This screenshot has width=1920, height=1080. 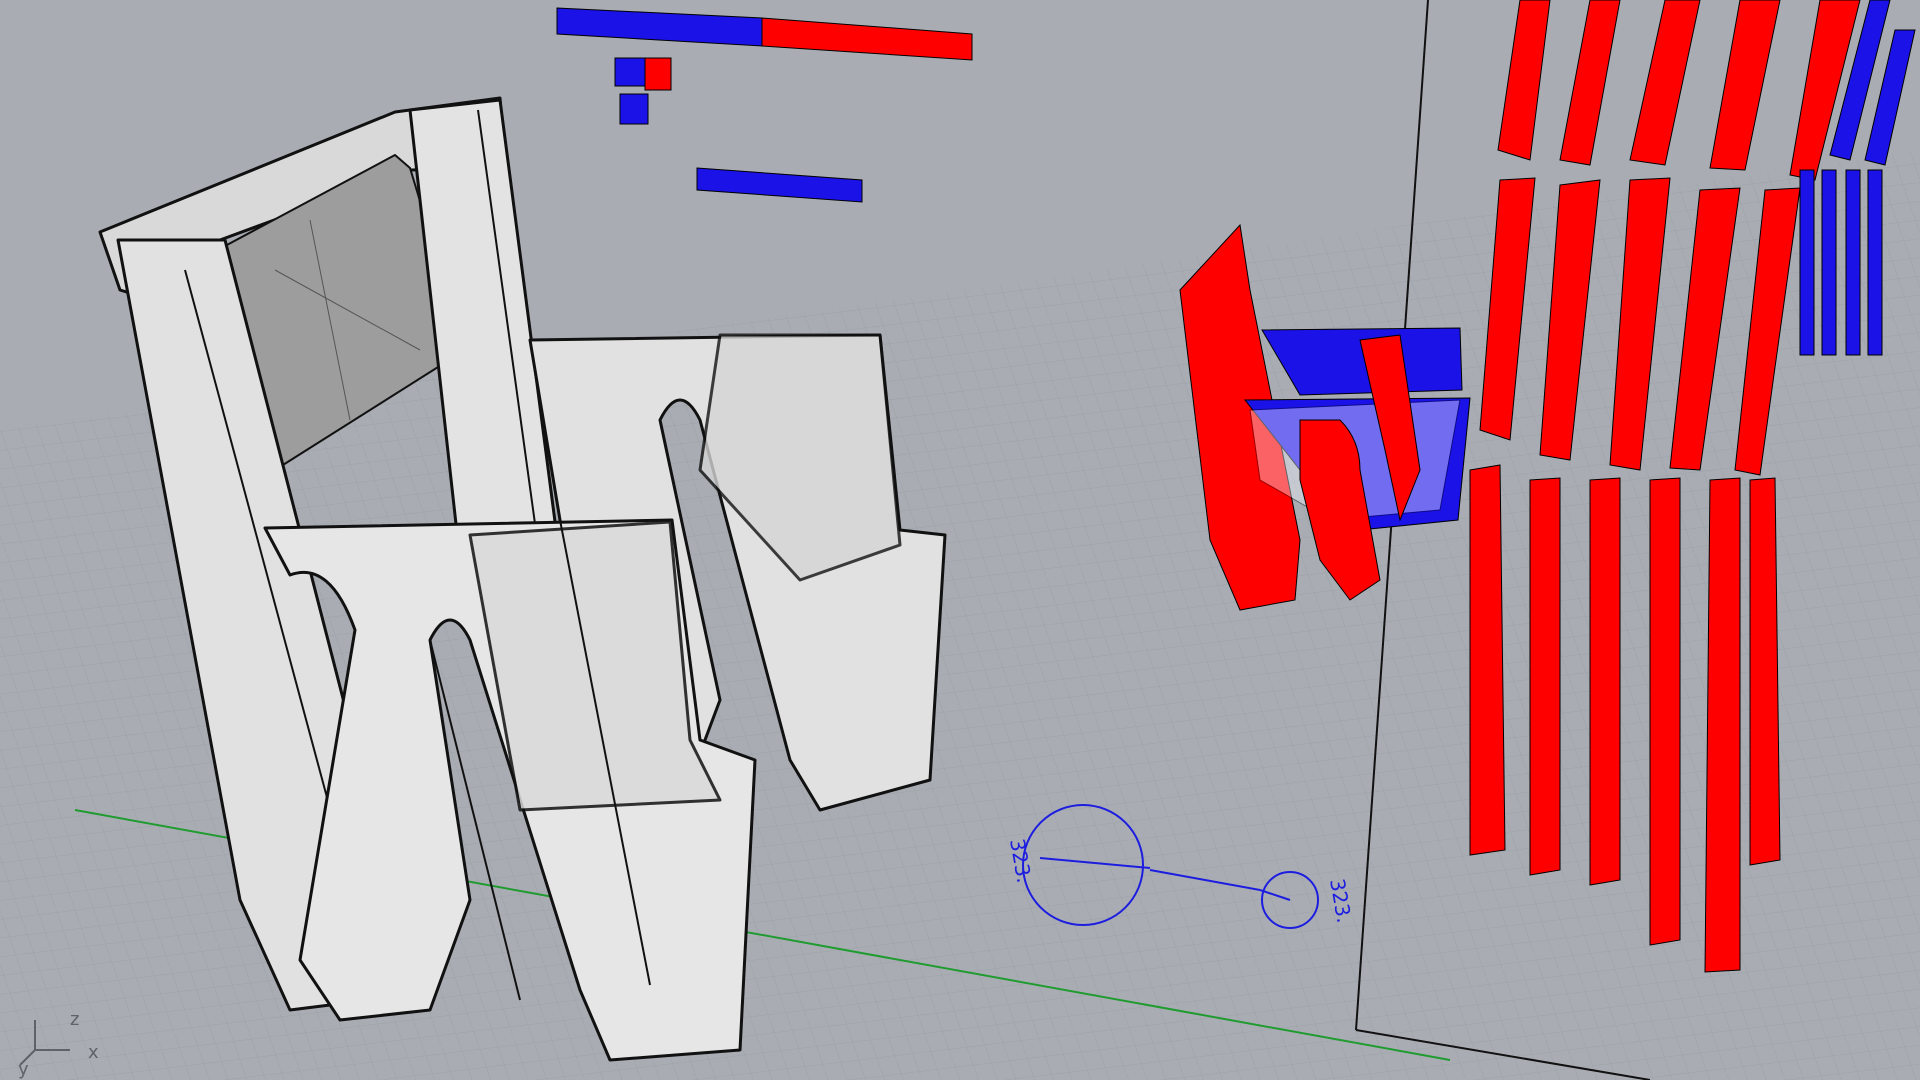 I want to click on axis-label-y: y, so click(x=23, y=1069).